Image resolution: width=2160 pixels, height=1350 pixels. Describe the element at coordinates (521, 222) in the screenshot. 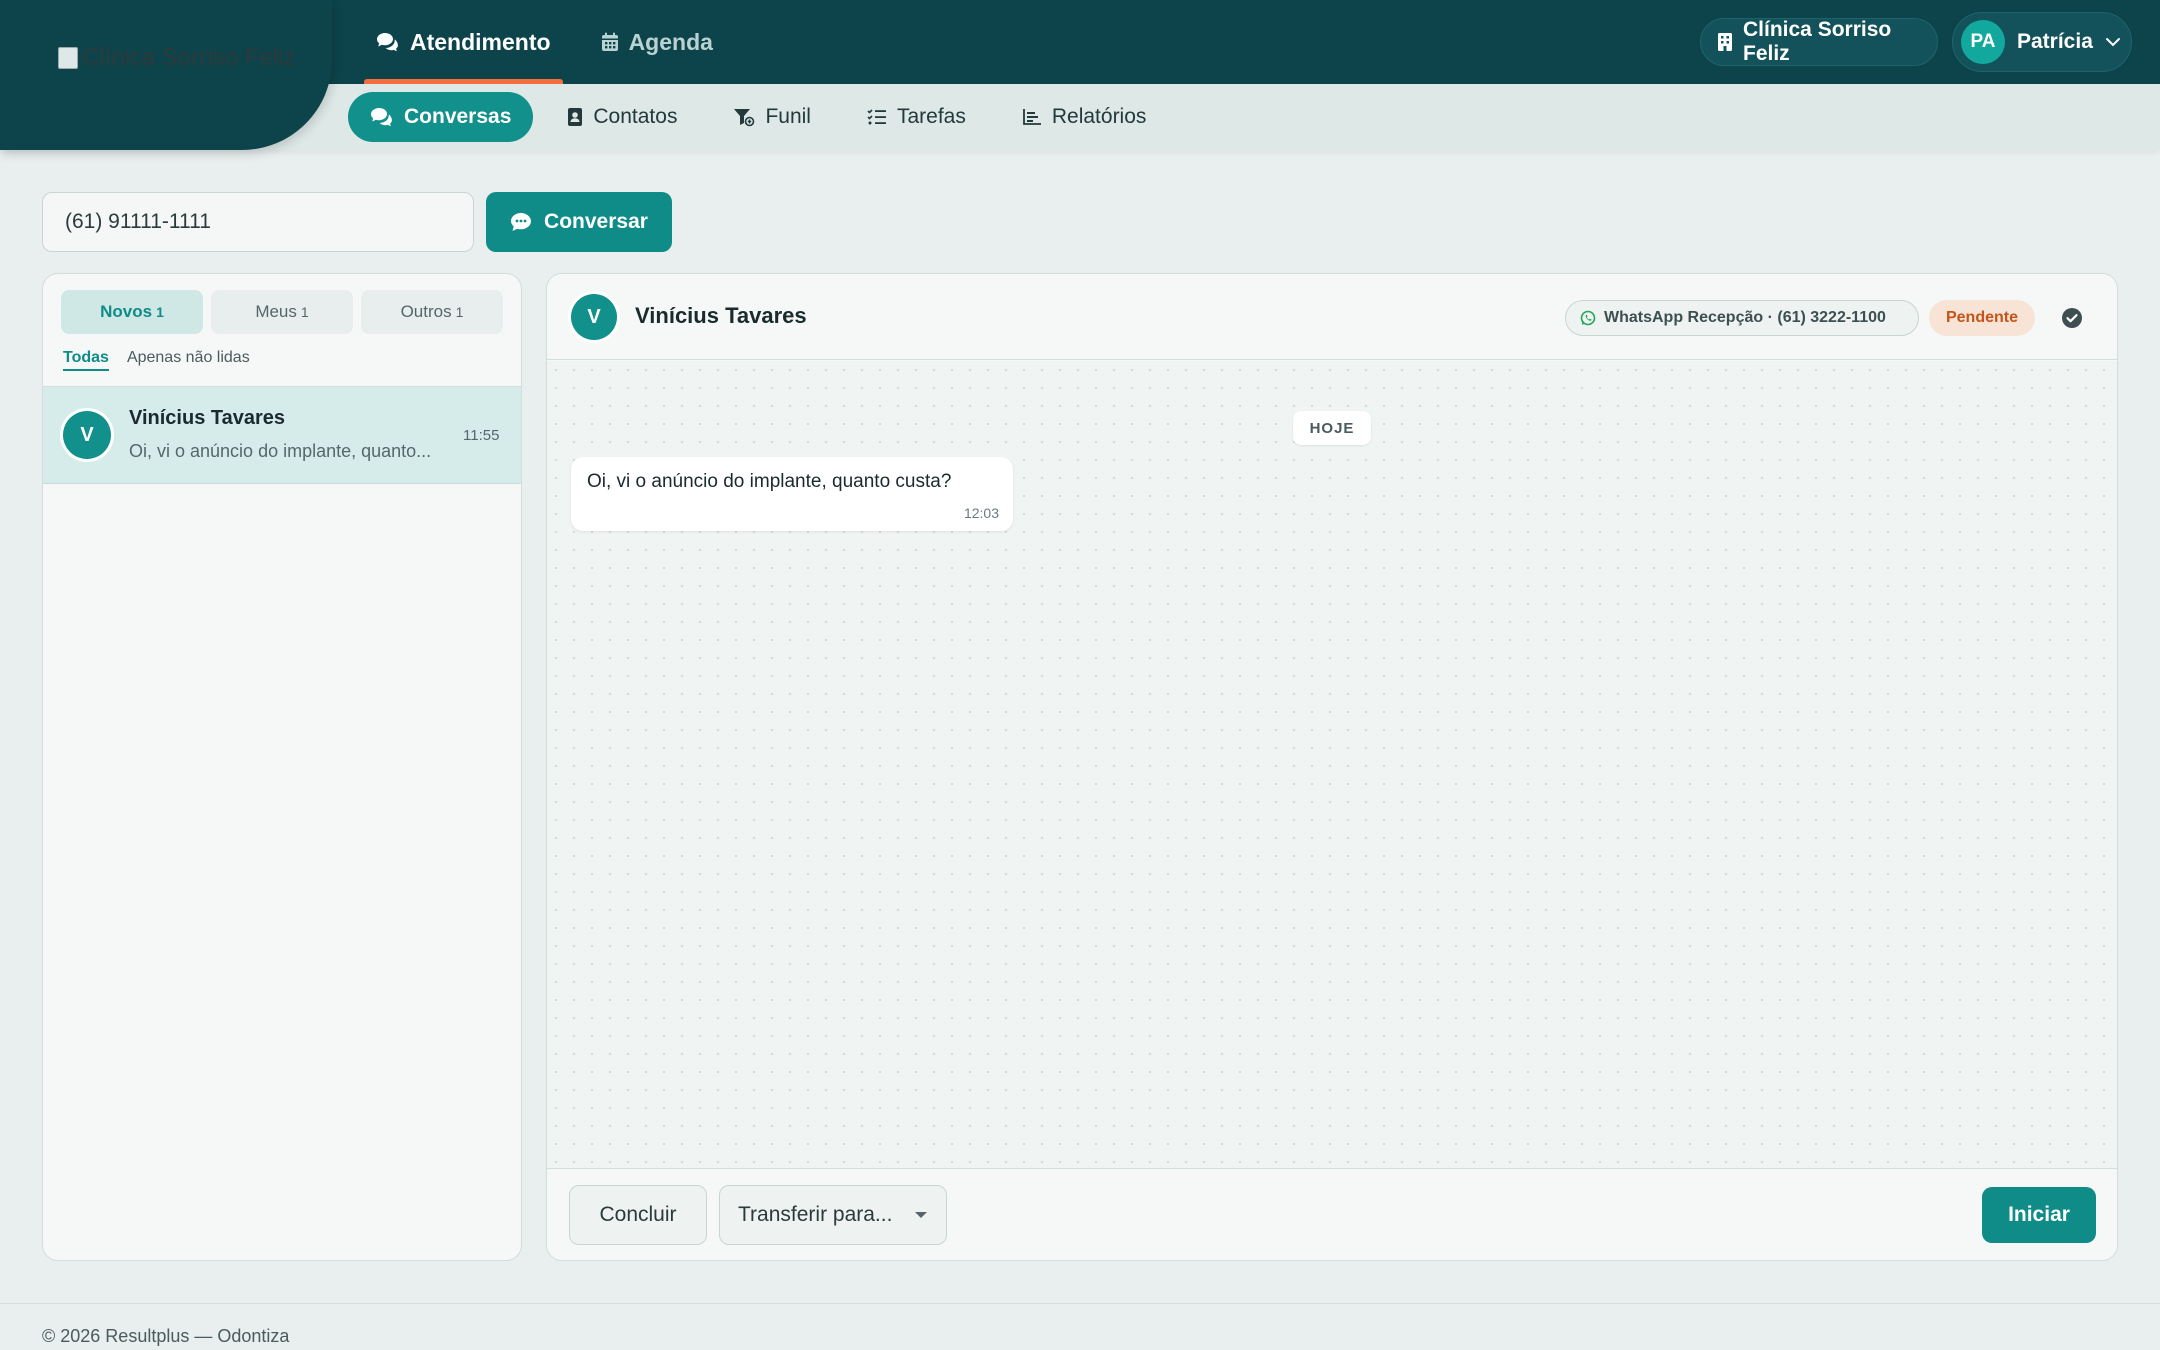

I see `comment-dots-icon` at that location.